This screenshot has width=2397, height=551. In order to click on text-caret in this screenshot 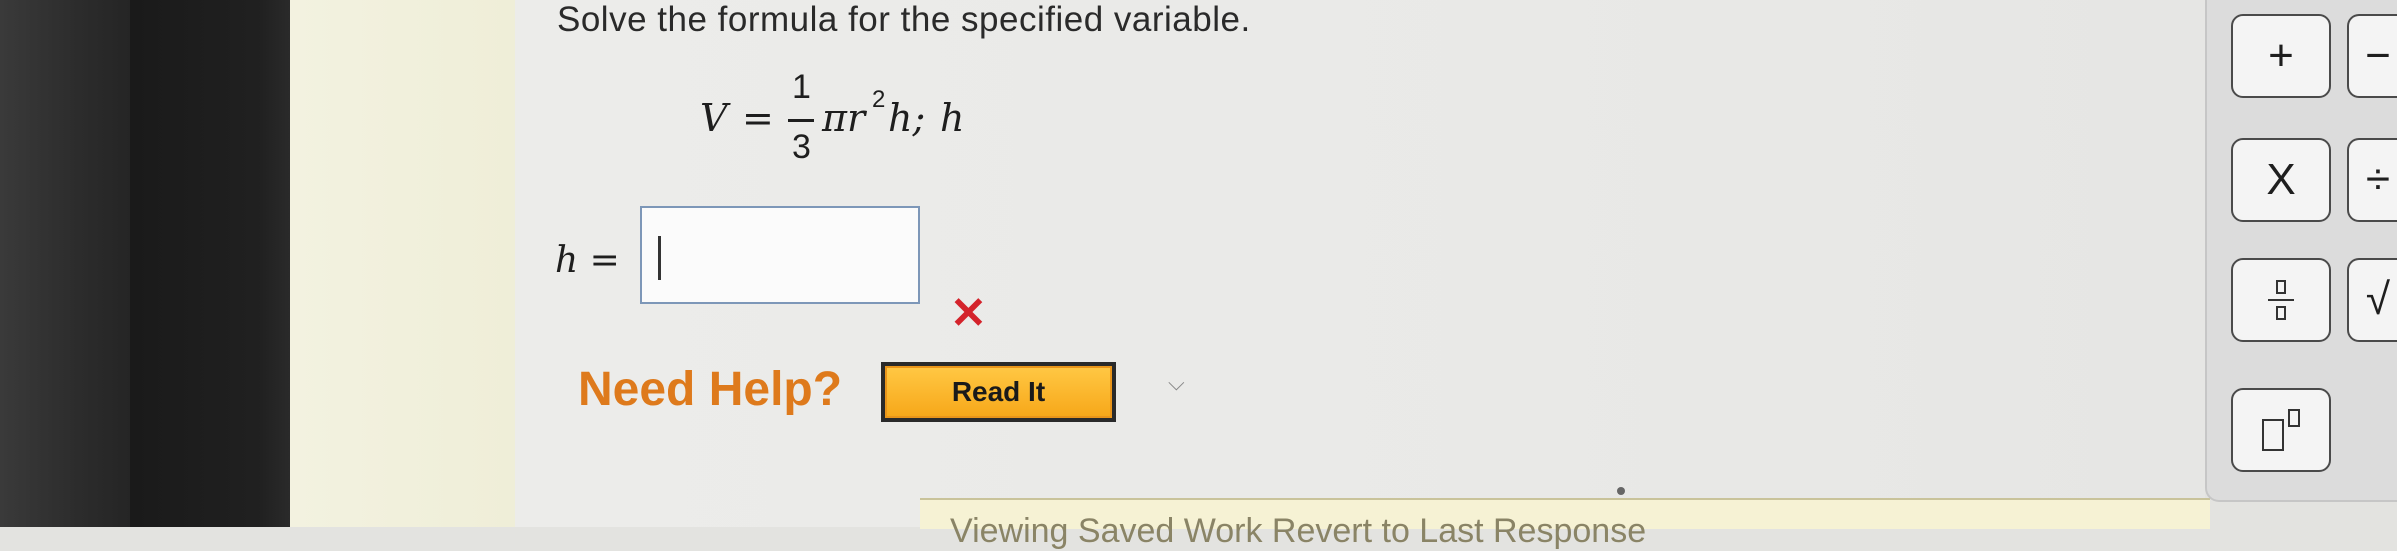, I will do `click(659, 258)`.